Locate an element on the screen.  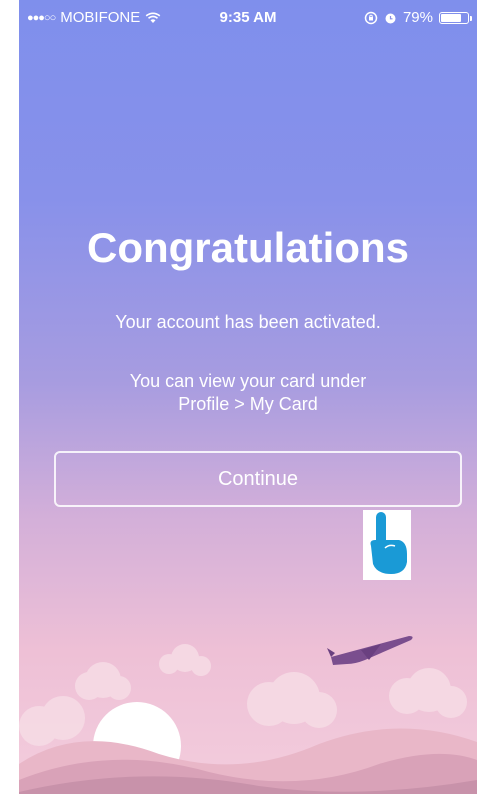
status-bar: ●●●○○ MOBIFONE 9:35 AM 79% is located at coordinates (248, 18).